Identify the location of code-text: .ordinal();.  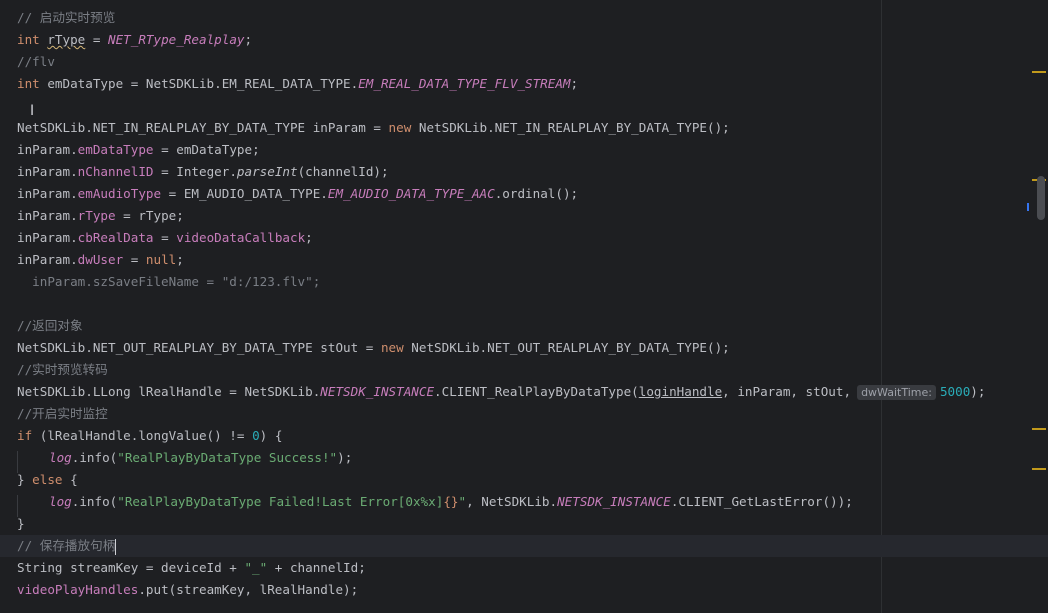
(536, 193).